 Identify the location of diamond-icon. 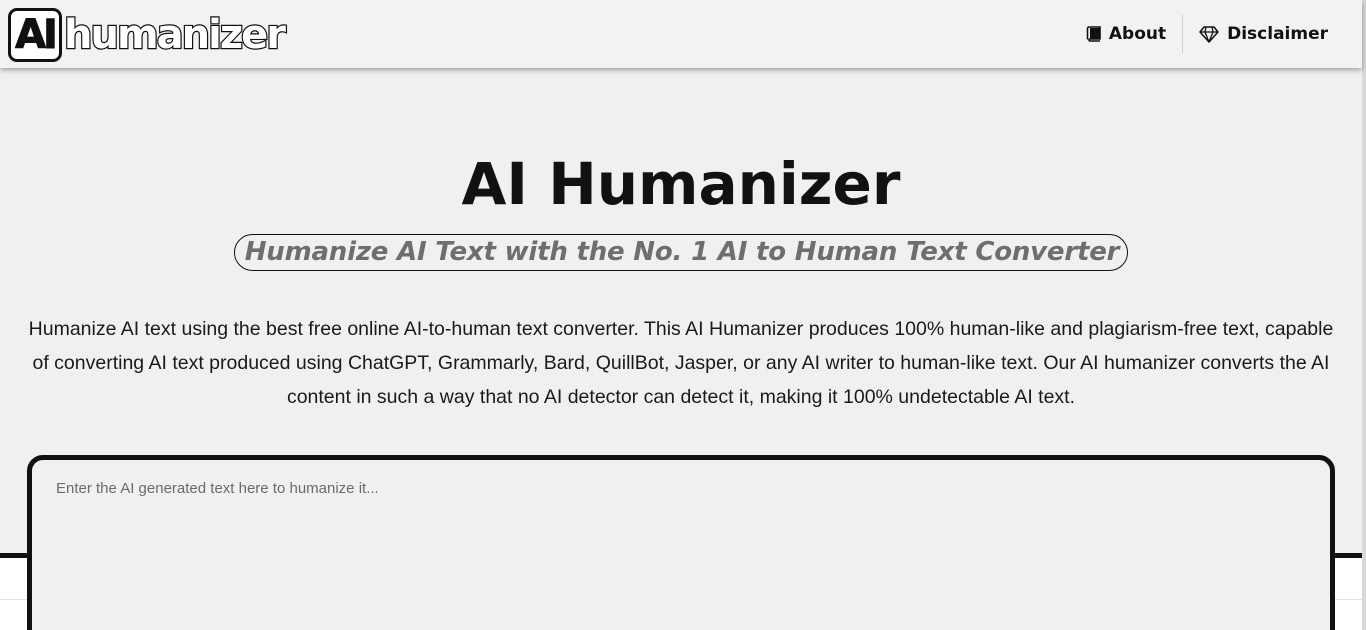
(1209, 34).